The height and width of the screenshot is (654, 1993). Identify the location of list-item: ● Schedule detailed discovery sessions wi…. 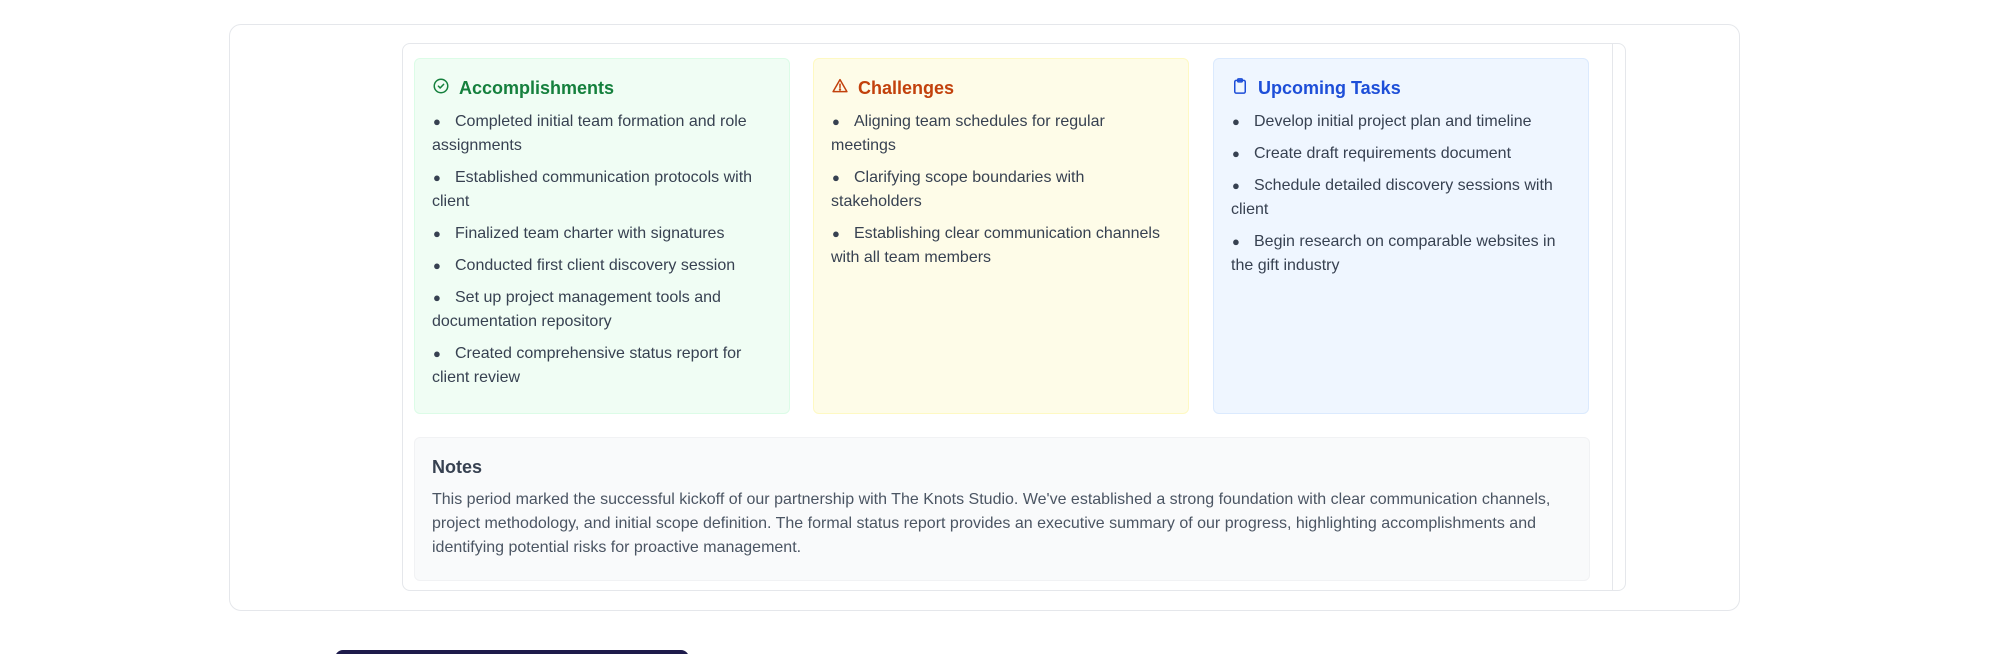
(1392, 197).